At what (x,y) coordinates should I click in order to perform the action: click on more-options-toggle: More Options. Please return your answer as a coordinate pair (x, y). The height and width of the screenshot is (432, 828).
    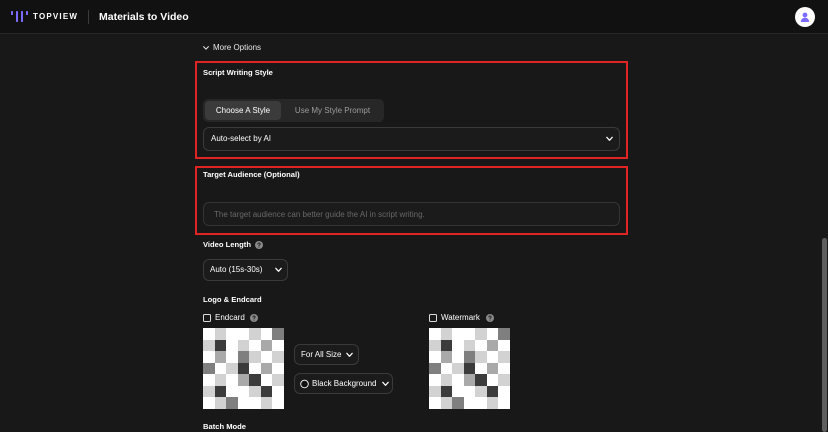
    Looking at the image, I should click on (232, 48).